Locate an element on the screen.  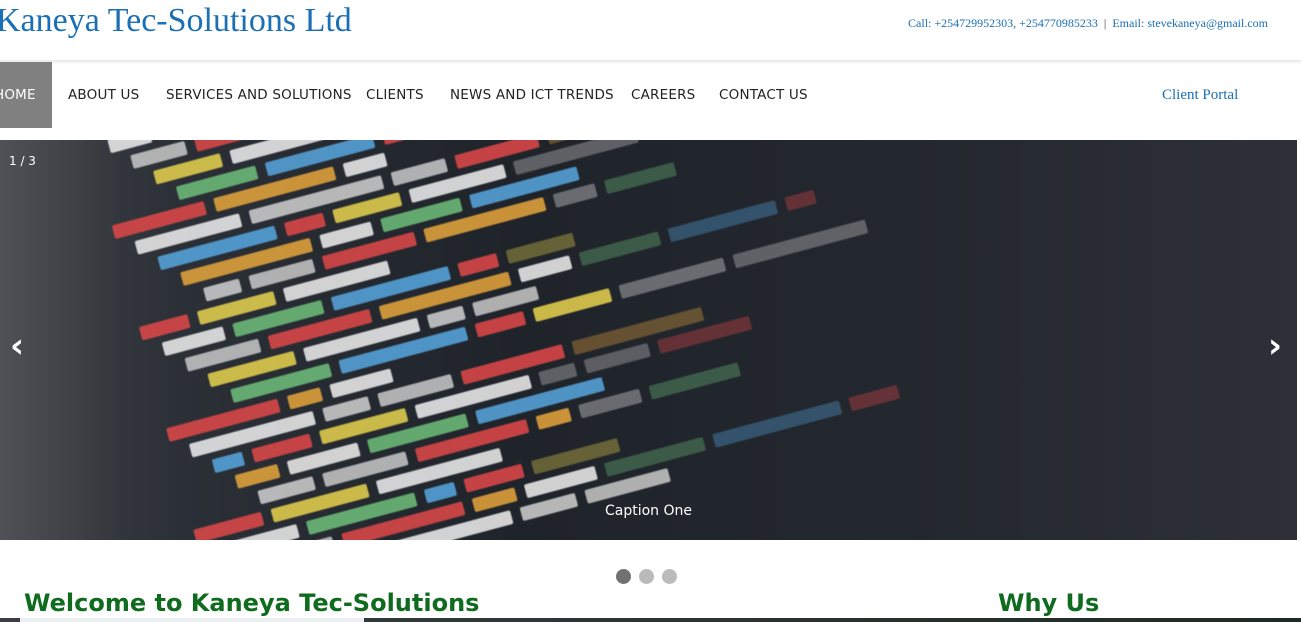
phone-numbers: Call: +254729952303, +254770985233 is located at coordinates (1003, 23).